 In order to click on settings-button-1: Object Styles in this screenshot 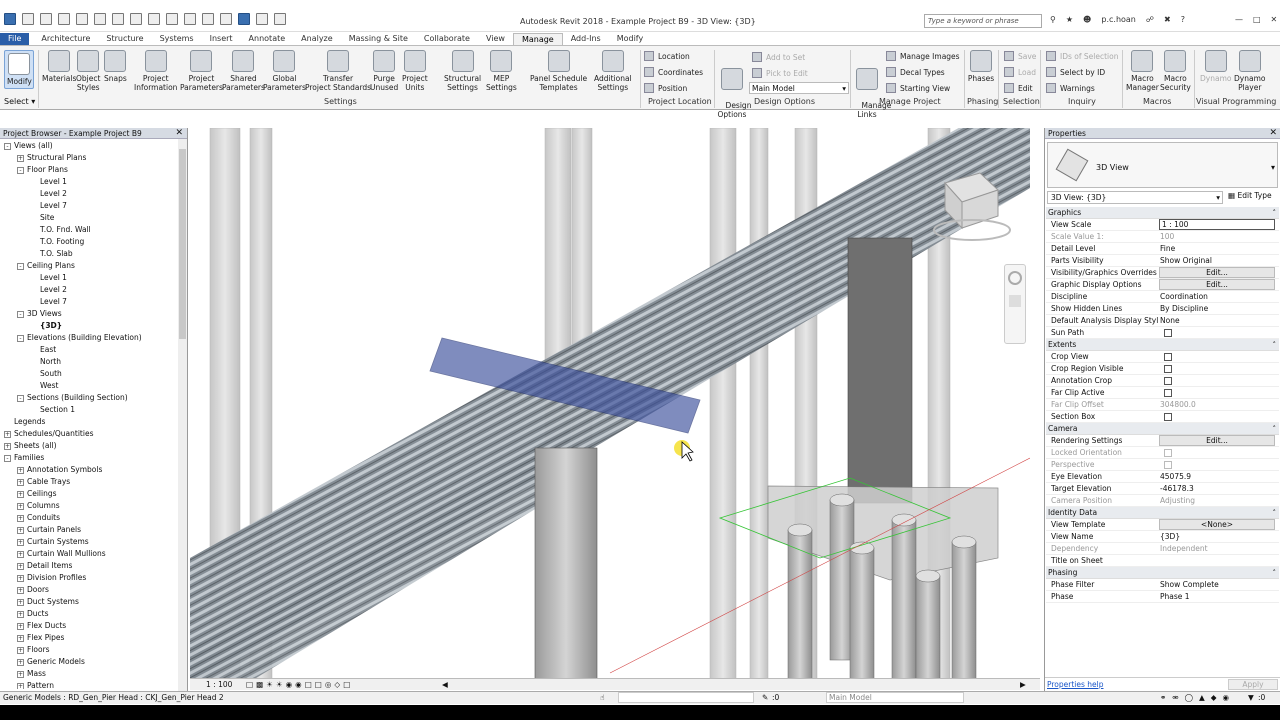, I will do `click(88, 71)`.